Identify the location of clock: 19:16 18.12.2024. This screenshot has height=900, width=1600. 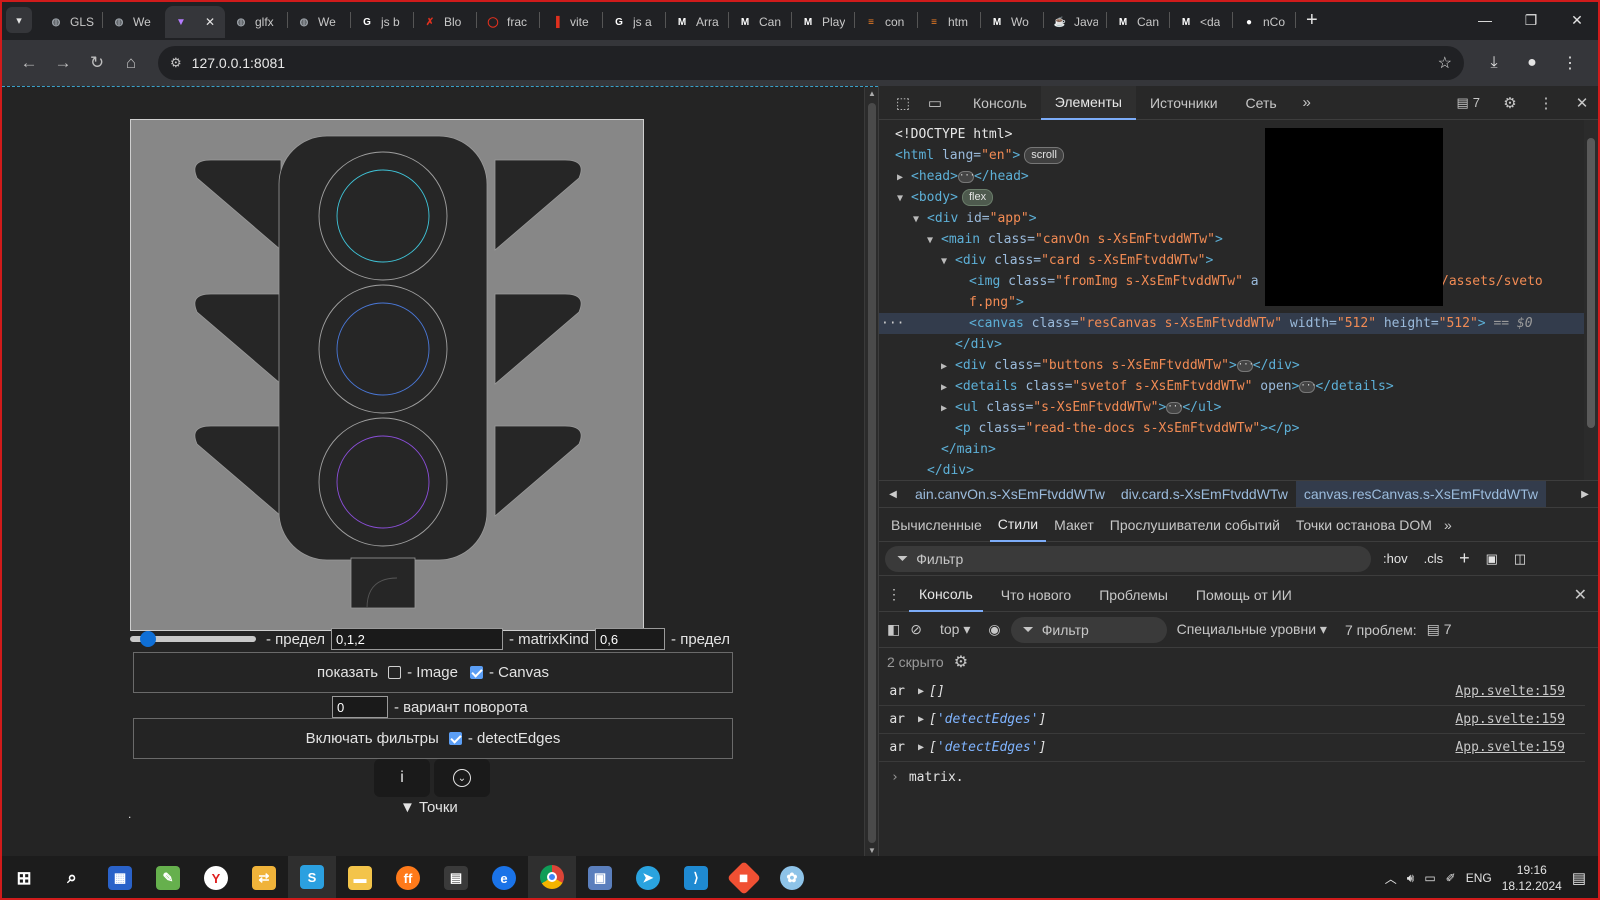
(1532, 878).